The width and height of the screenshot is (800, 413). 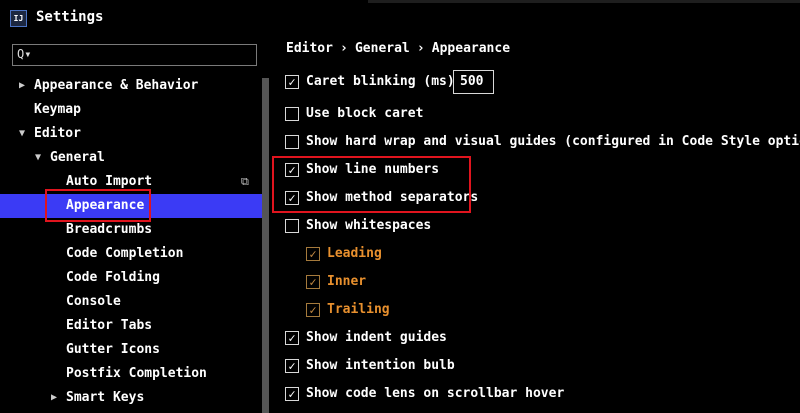 I want to click on tree-item-label: Console, so click(x=93, y=301).